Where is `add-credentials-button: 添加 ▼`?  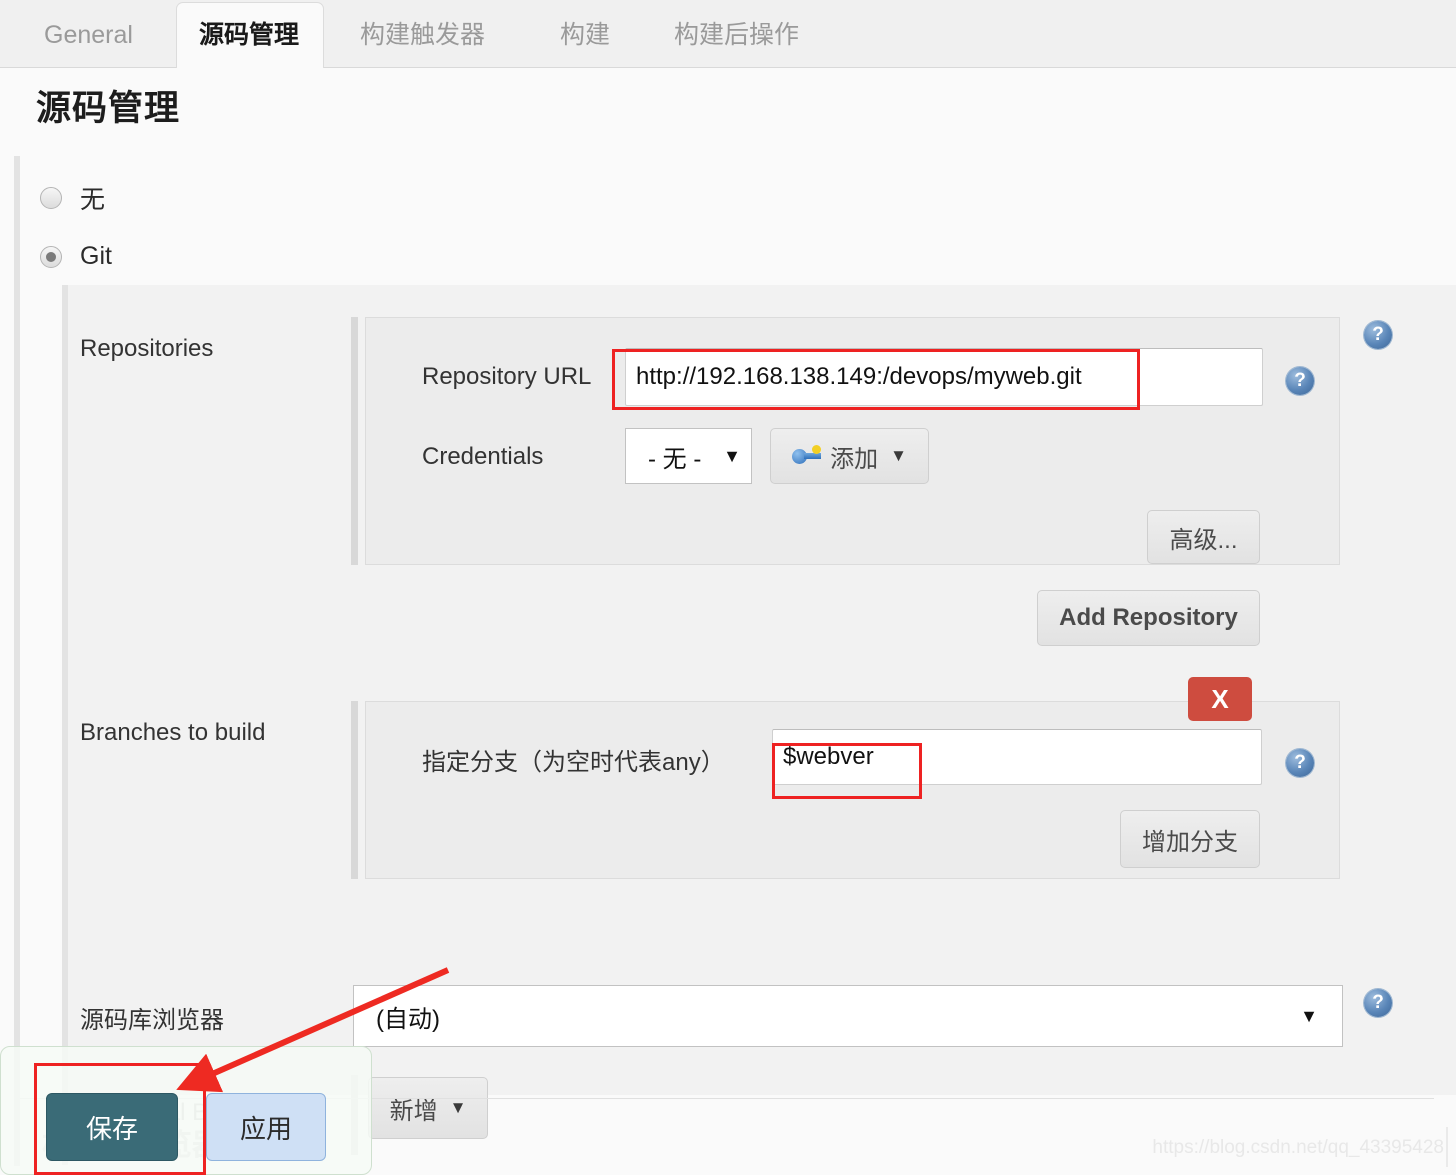
add-credentials-button: 添加 ▼ is located at coordinates (849, 456).